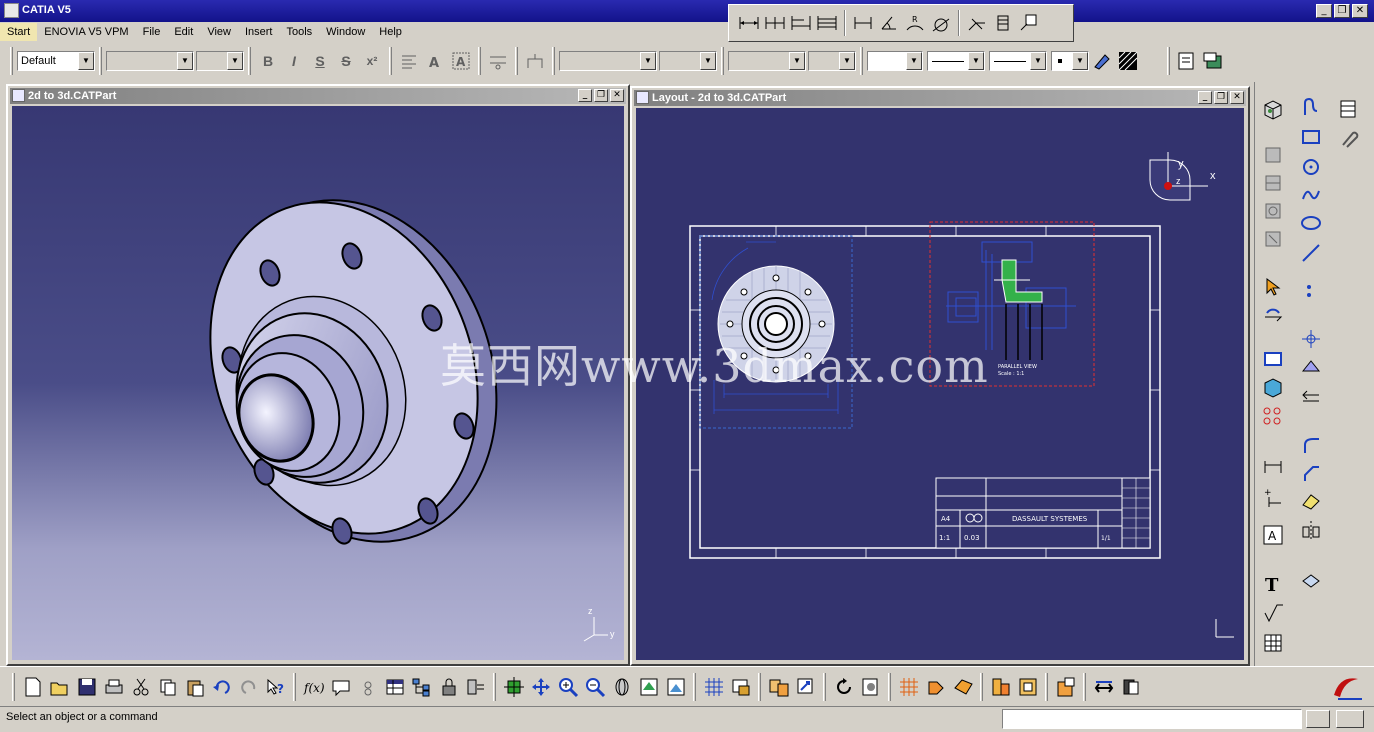 The image size is (1374, 732). I want to click on grid-icon, so click(713, 687).